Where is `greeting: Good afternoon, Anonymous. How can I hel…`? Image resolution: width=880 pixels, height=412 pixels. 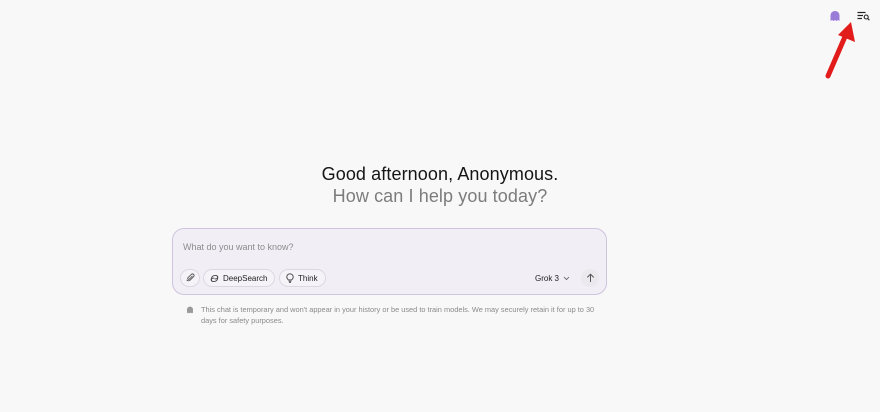
greeting: Good afternoon, Anonymous. How can I hel… is located at coordinates (440, 185).